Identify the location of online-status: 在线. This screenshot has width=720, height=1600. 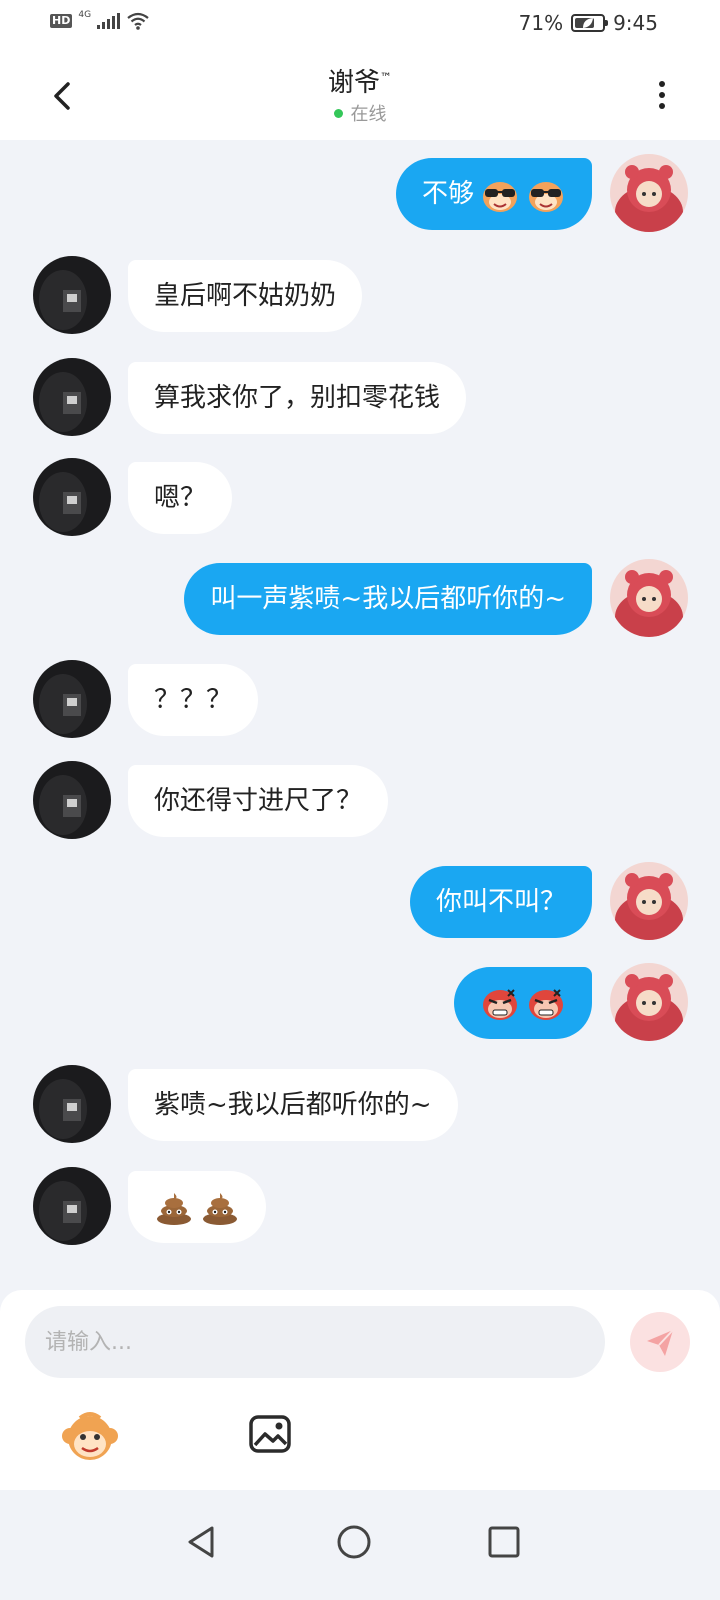
(360, 113).